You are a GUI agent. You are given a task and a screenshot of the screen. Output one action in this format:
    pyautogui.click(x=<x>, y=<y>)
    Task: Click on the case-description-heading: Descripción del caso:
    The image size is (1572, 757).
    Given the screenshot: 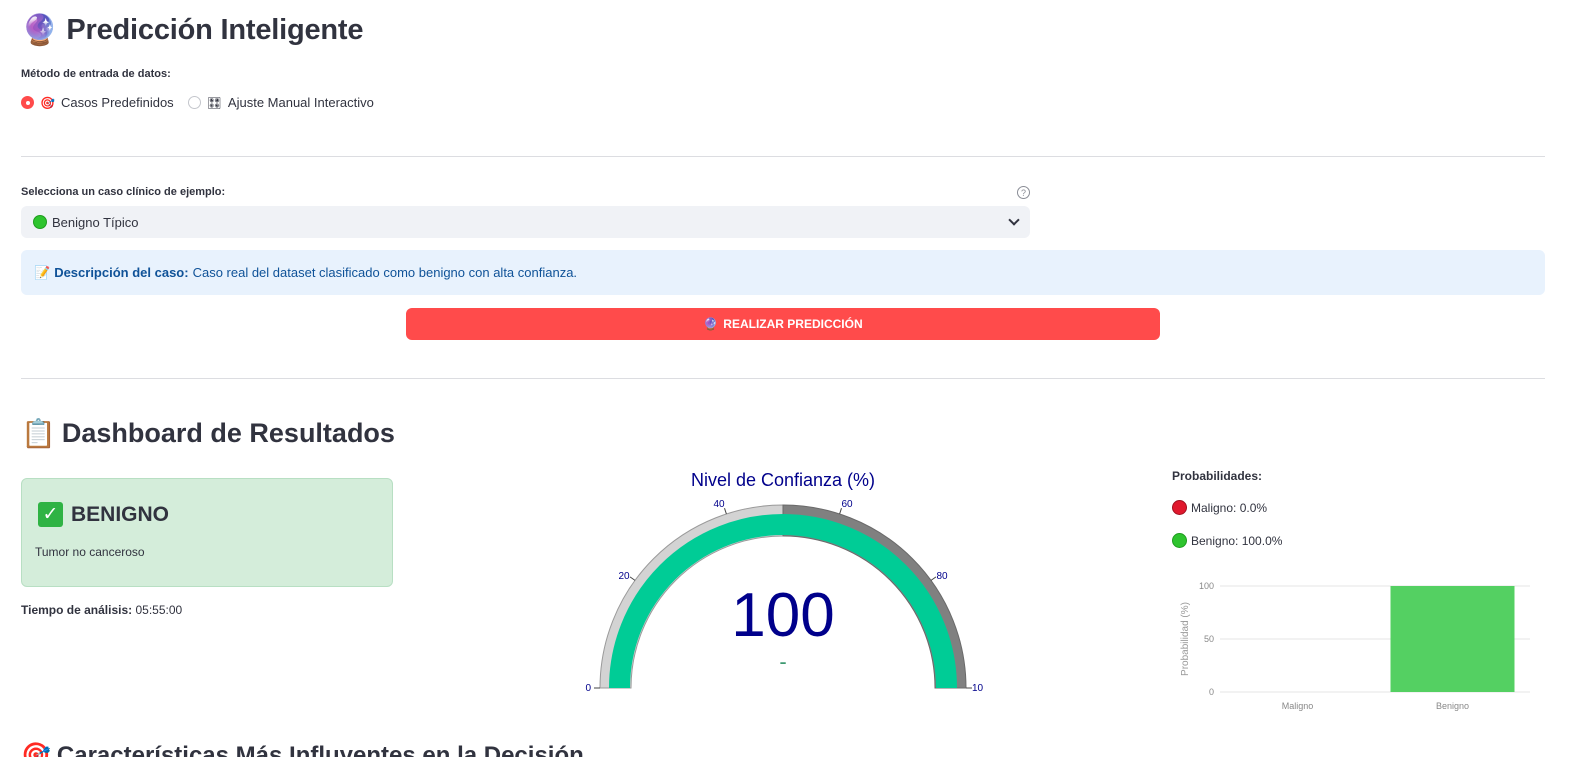 What is the action you would take?
    pyautogui.click(x=121, y=272)
    